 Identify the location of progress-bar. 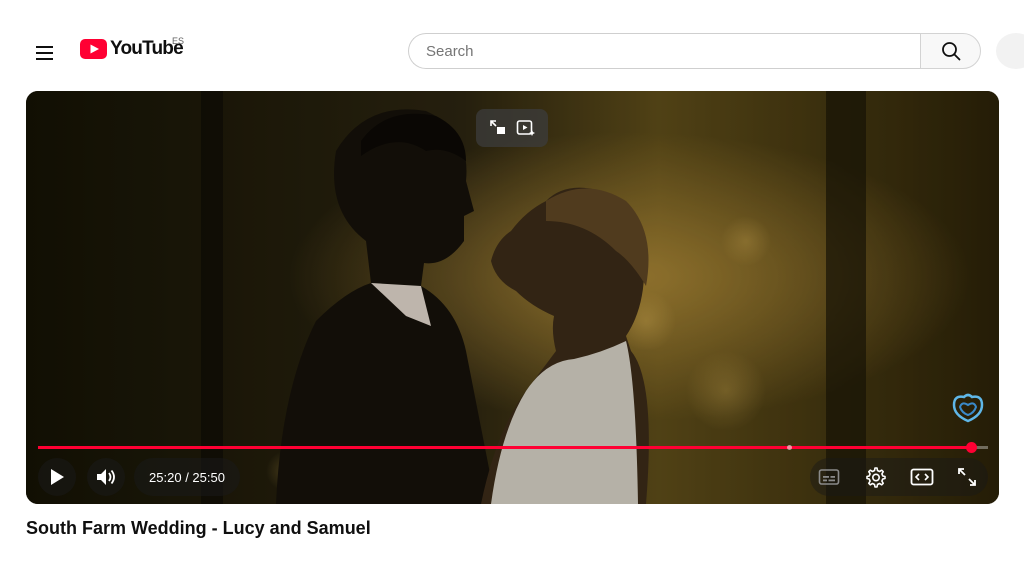
(513, 447).